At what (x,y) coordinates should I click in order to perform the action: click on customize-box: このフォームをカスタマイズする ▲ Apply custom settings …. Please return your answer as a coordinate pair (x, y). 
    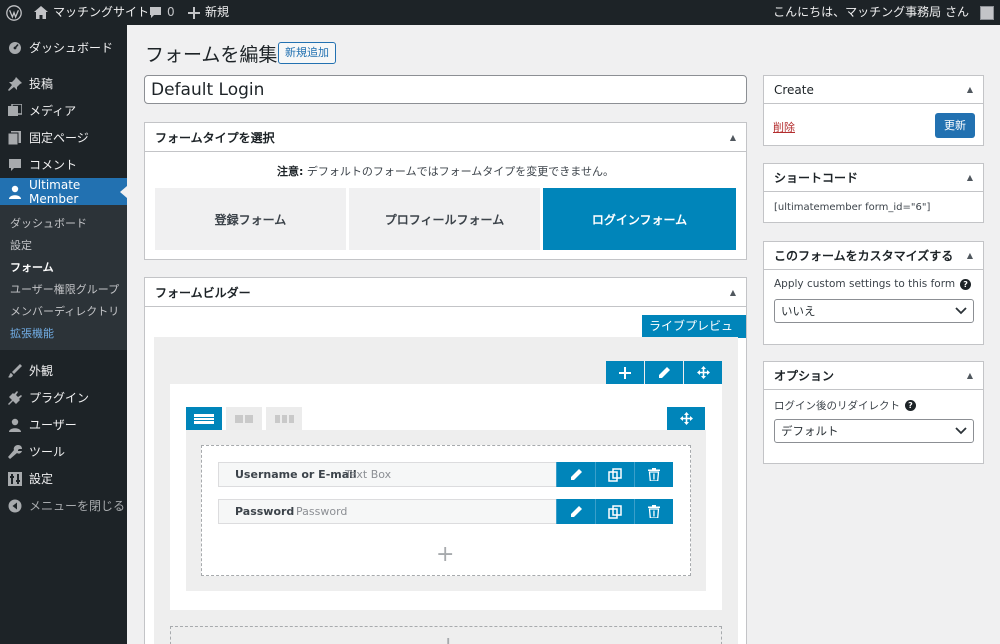
    Looking at the image, I should click on (873, 293).